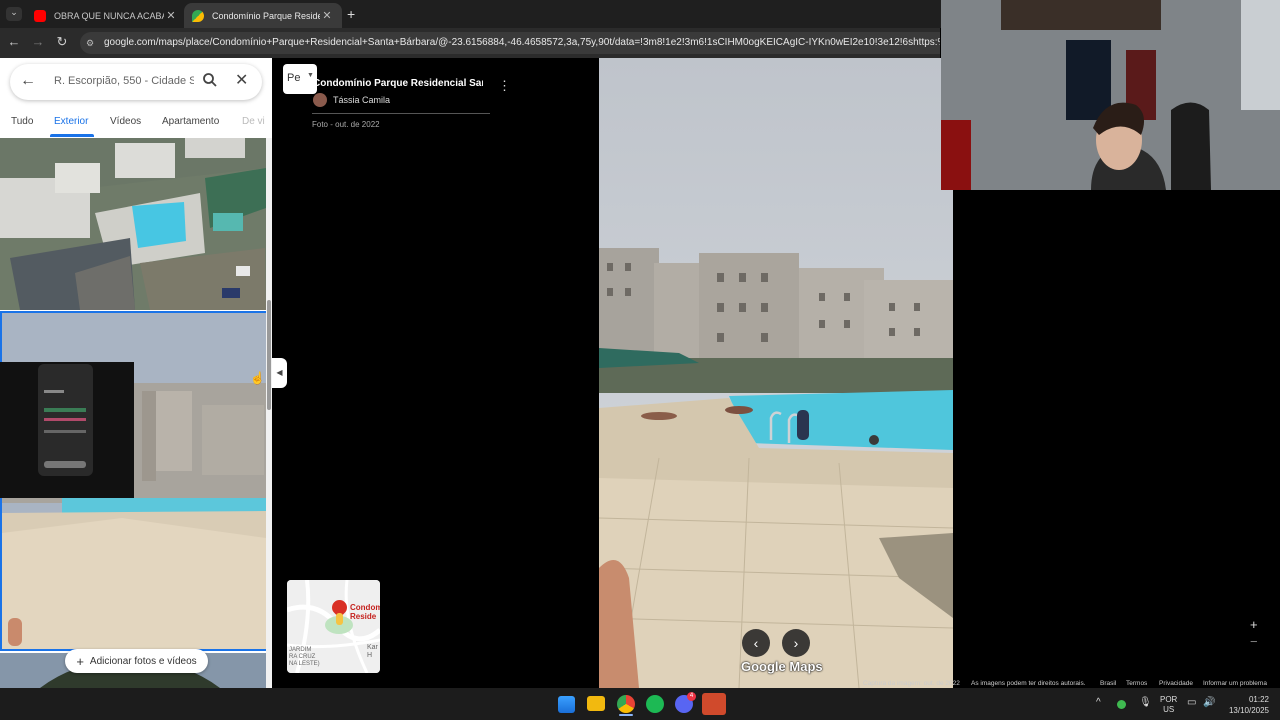  Describe the element at coordinates (294, 78) in the screenshot. I see `dropdown-label: Pe` at that location.